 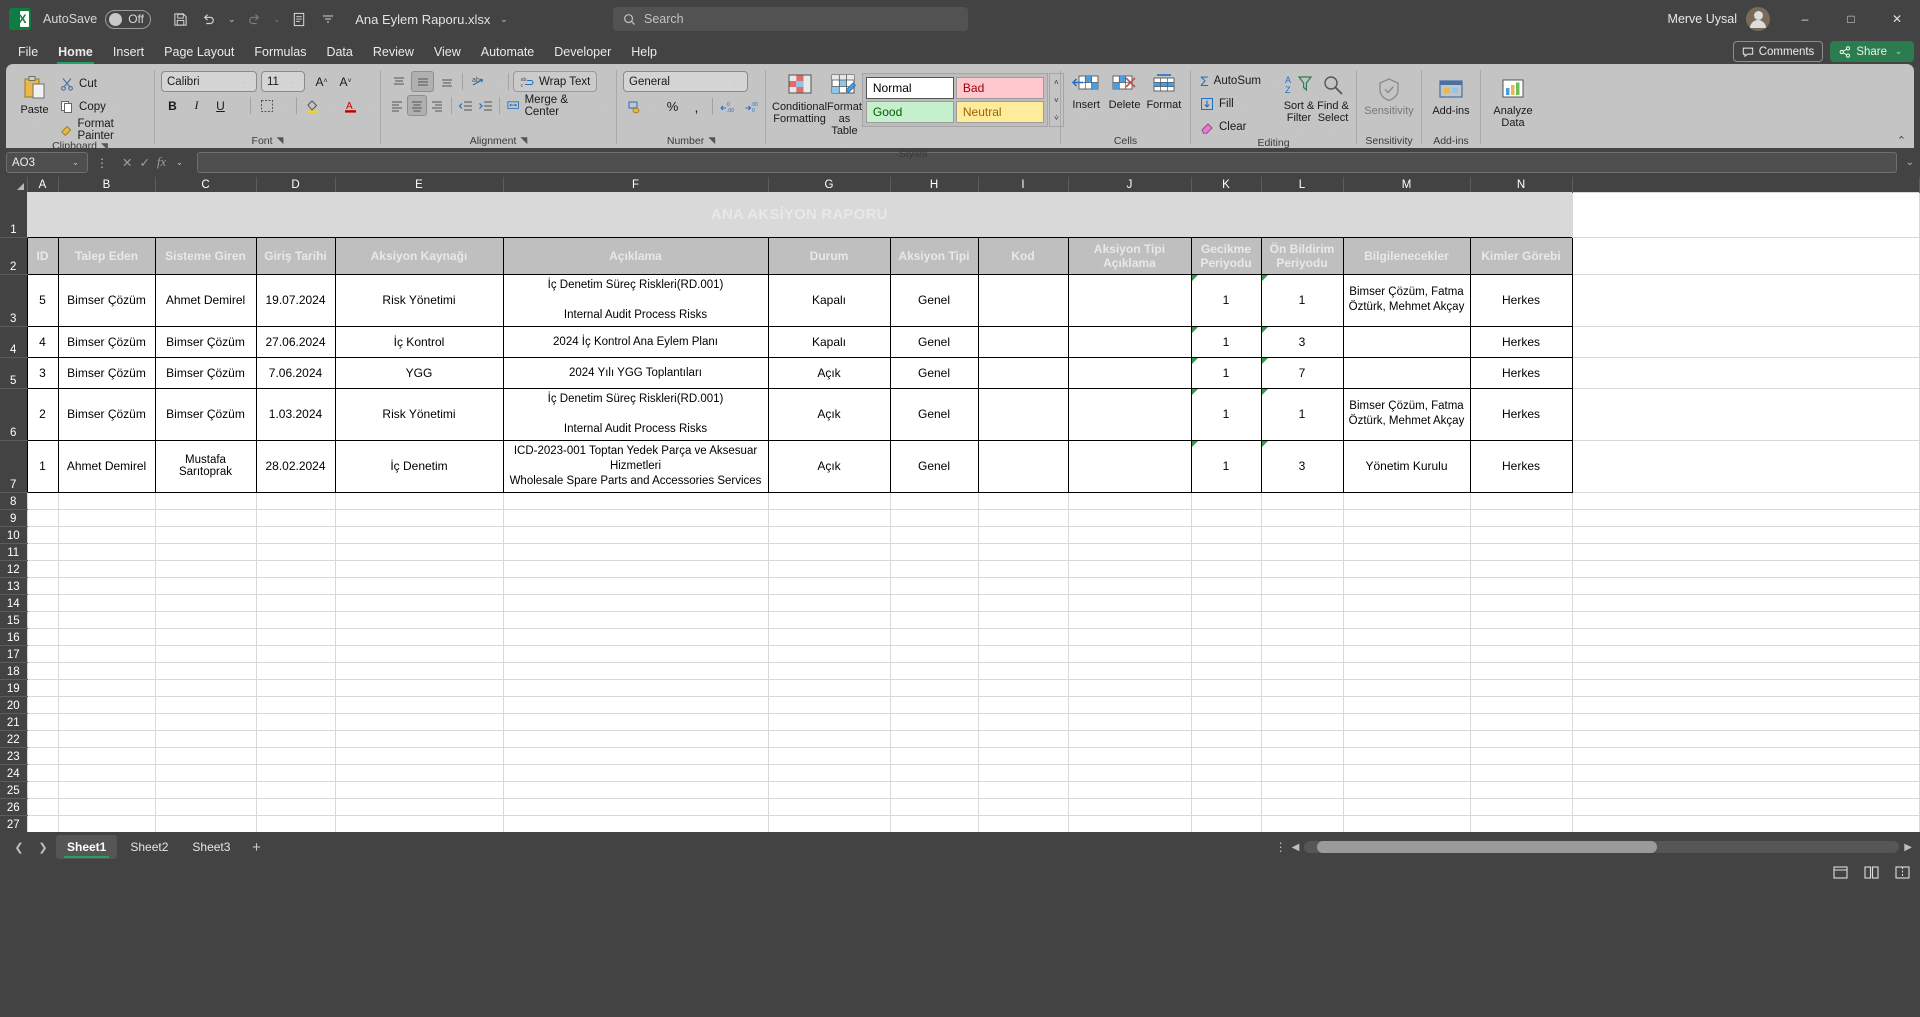 What do you see at coordinates (644, 52) in the screenshot?
I see `ribbon-tab-help: Help` at bounding box center [644, 52].